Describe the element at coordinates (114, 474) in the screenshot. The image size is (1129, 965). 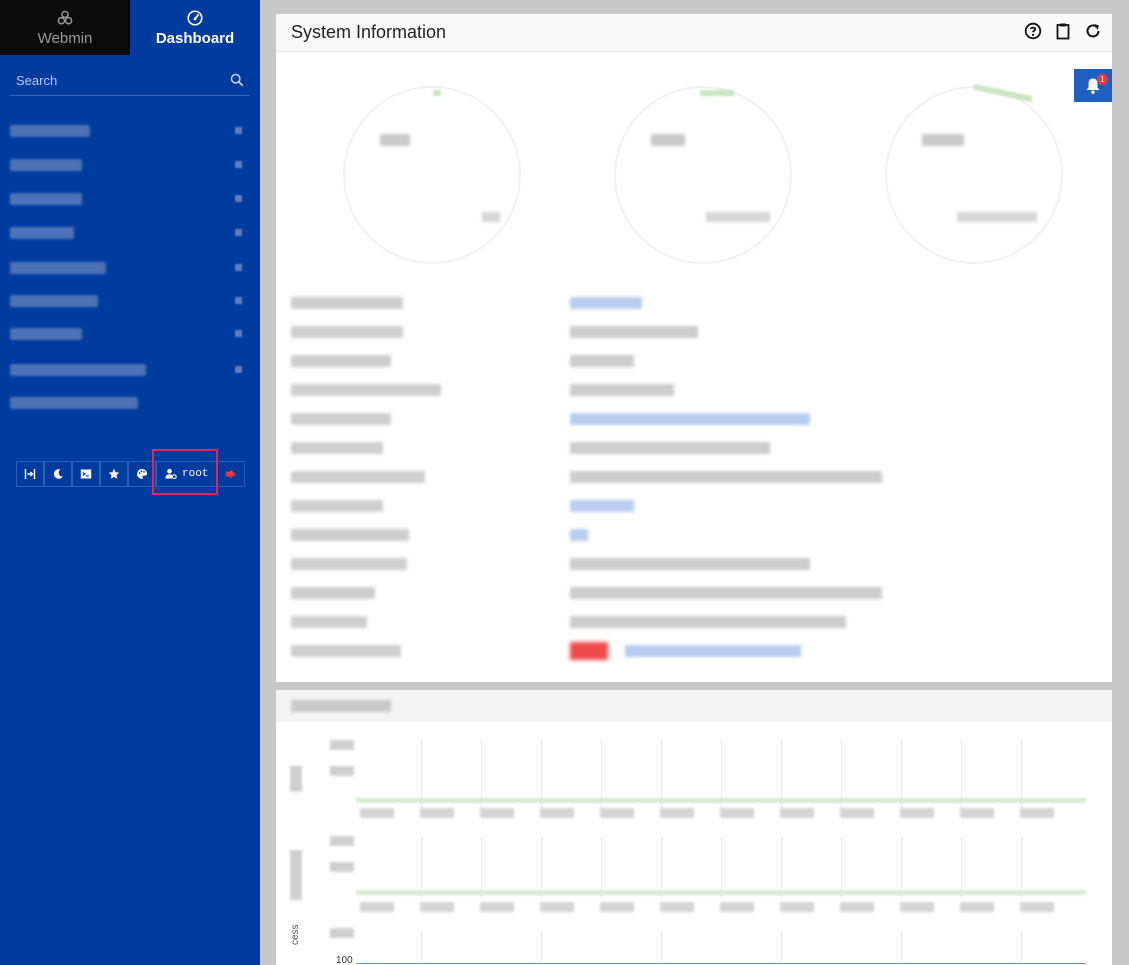
I see `favorites-button` at that location.